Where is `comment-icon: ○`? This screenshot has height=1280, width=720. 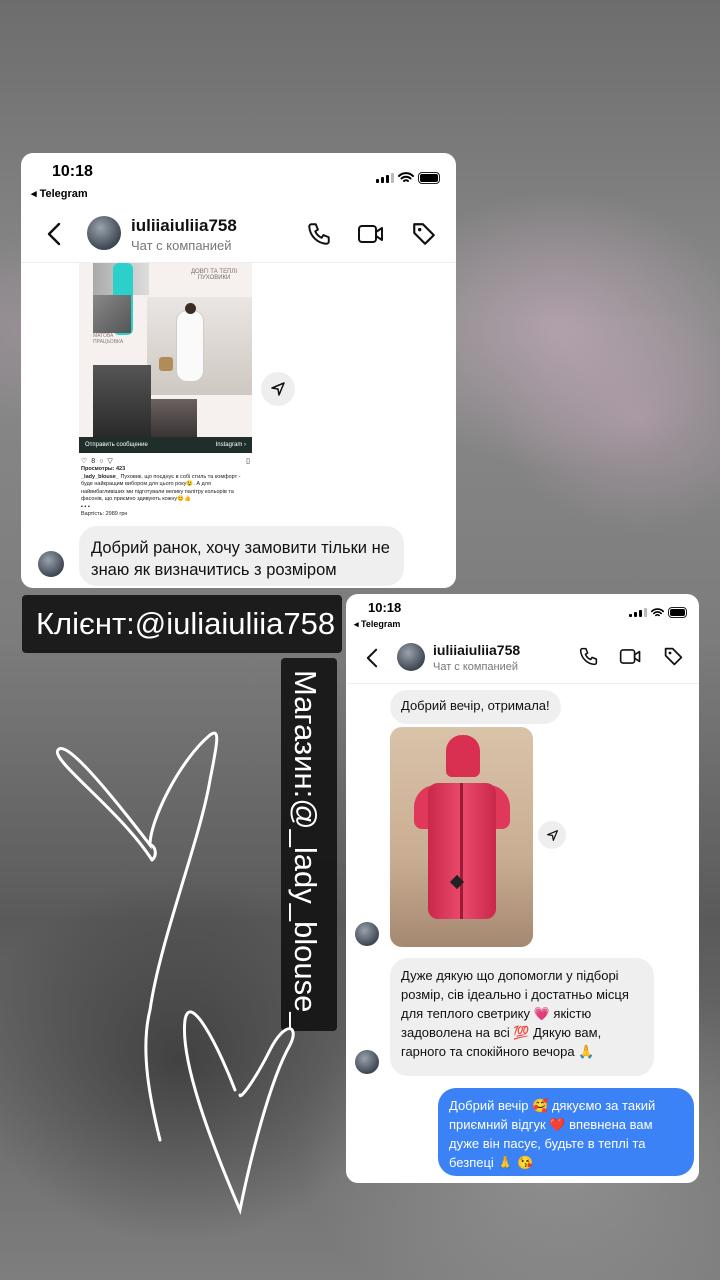
comment-icon: ○ is located at coordinates (101, 461).